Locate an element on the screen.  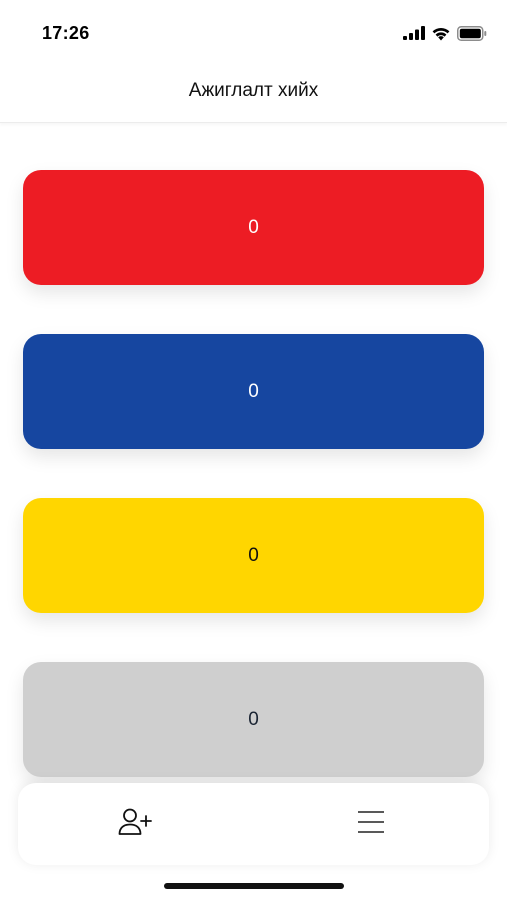
score-value-yellow: 0 is located at coordinates (253, 555).